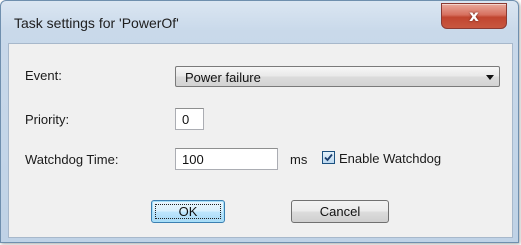 The height and width of the screenshot is (245, 521). I want to click on ok-button: OK, so click(188, 211).